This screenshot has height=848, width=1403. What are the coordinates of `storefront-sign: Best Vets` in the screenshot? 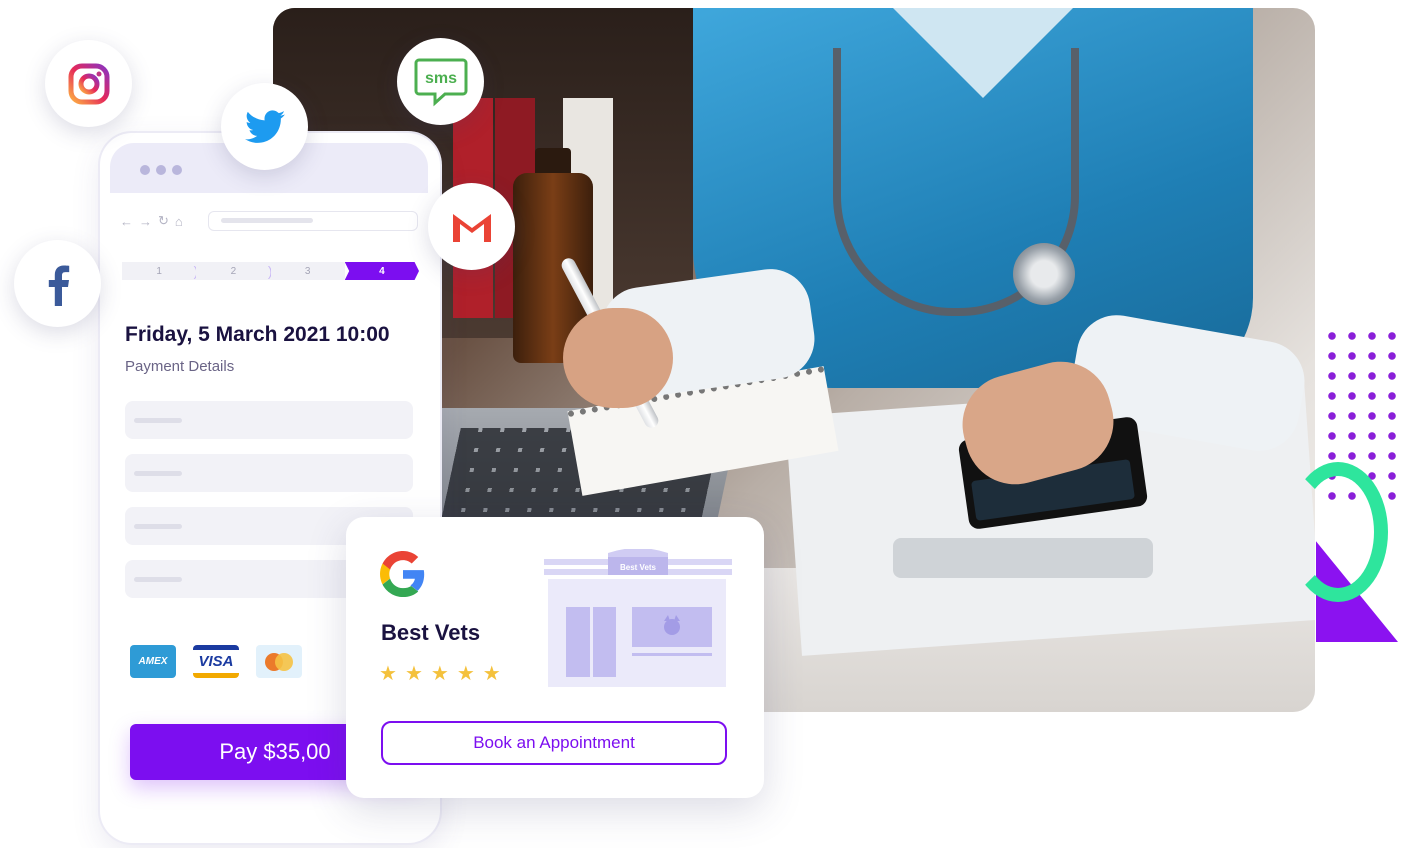 It's located at (638, 567).